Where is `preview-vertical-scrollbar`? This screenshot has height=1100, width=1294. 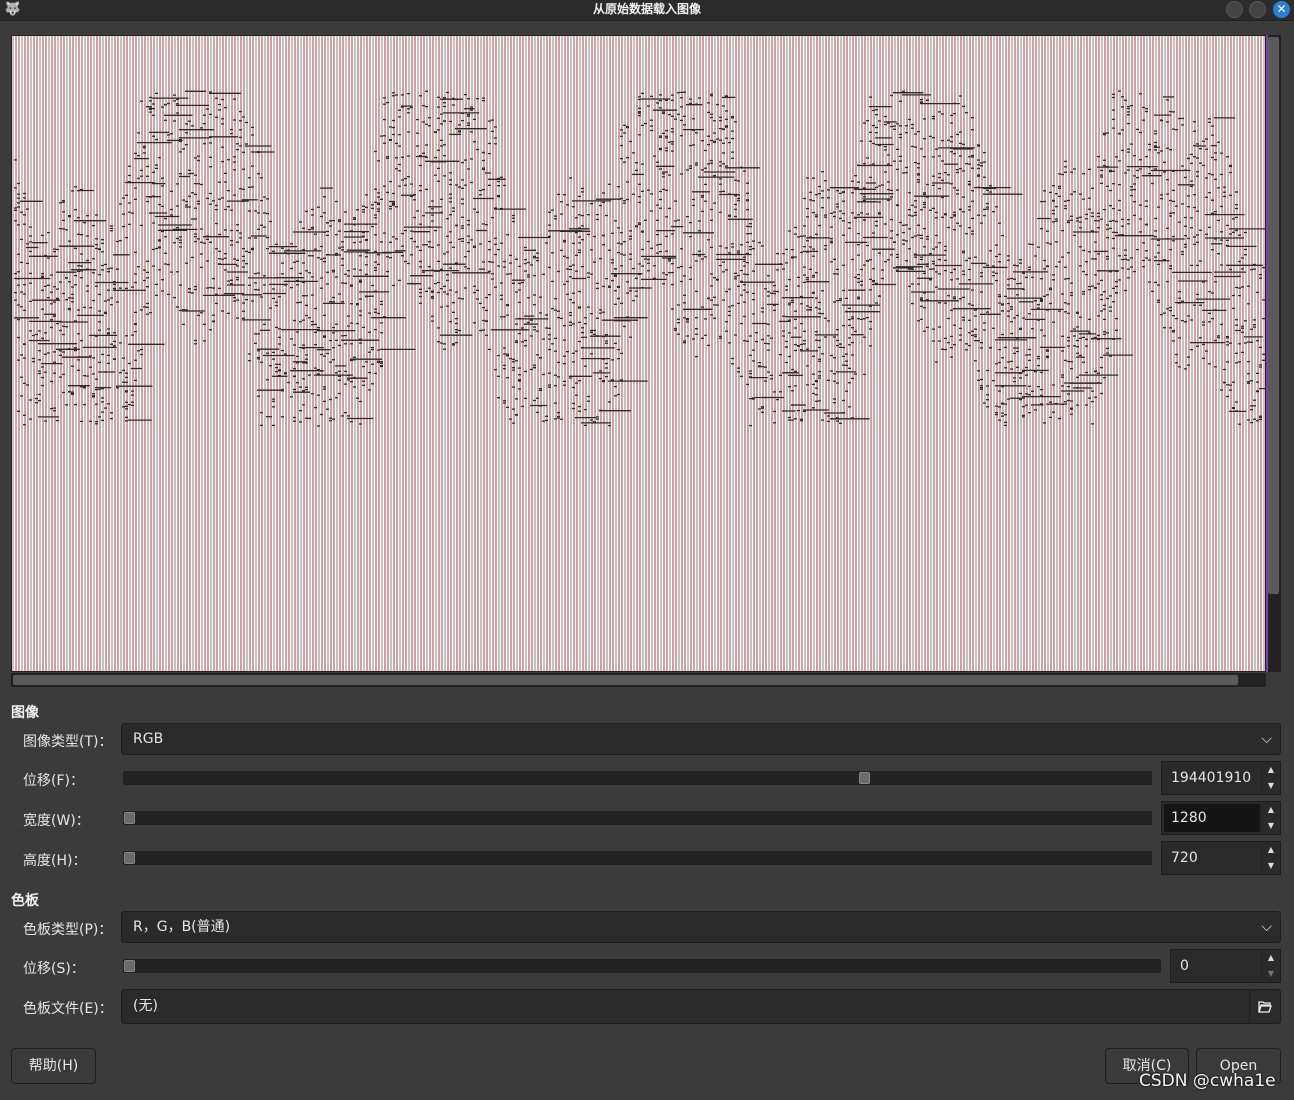
preview-vertical-scrollbar is located at coordinates (1273, 353).